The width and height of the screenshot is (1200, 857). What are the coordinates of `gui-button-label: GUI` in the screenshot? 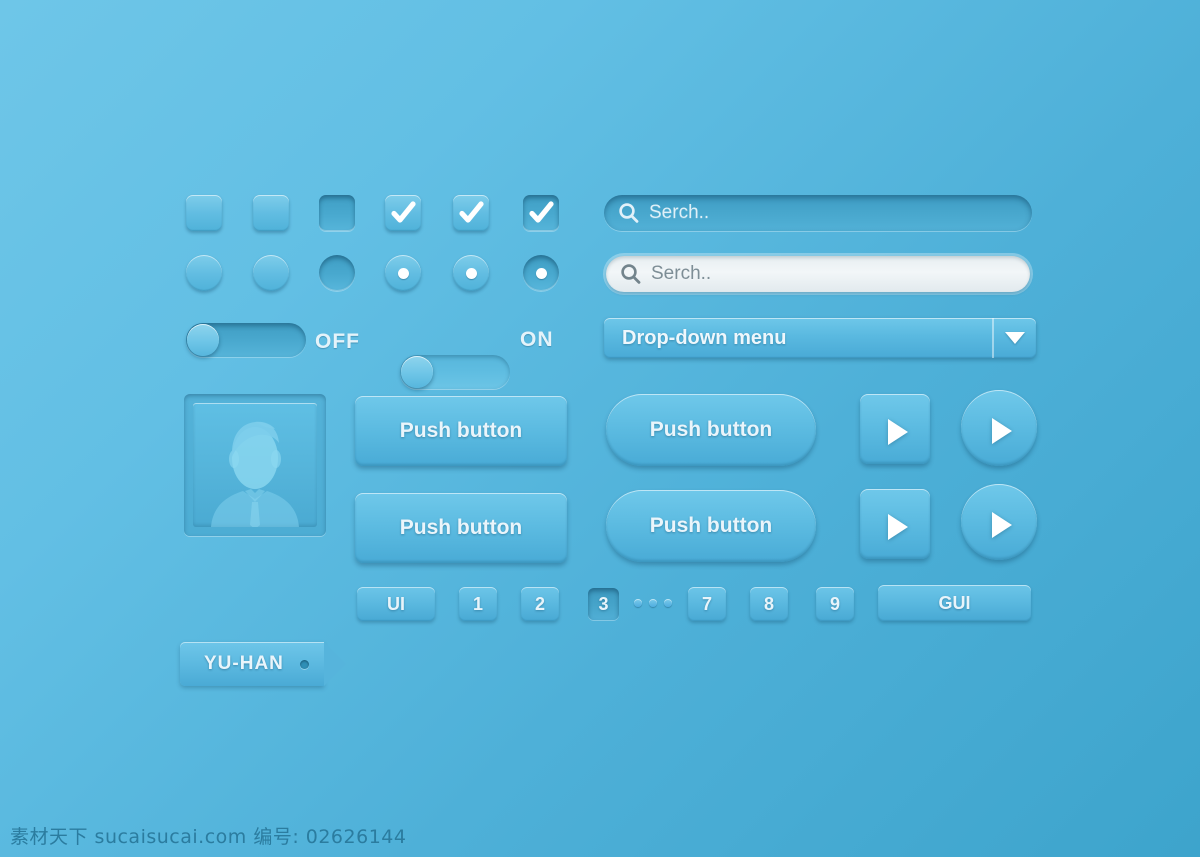 It's located at (954, 602).